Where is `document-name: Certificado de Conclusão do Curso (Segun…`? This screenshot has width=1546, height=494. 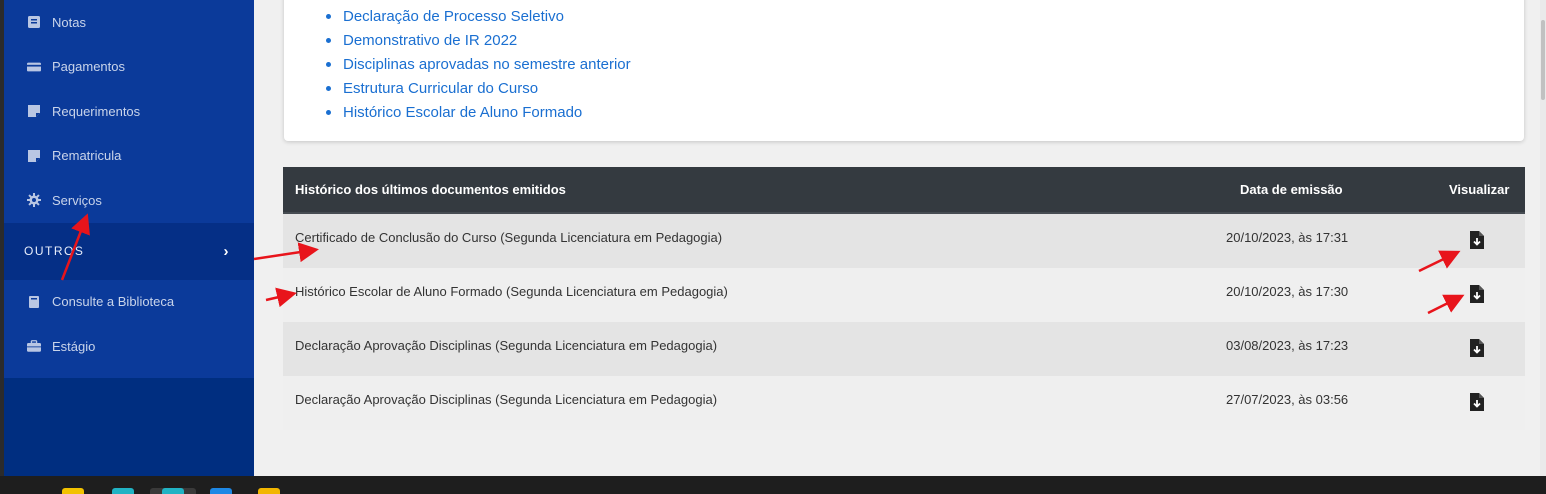 document-name: Certificado de Conclusão do Curso (Segun… is located at coordinates (509, 237).